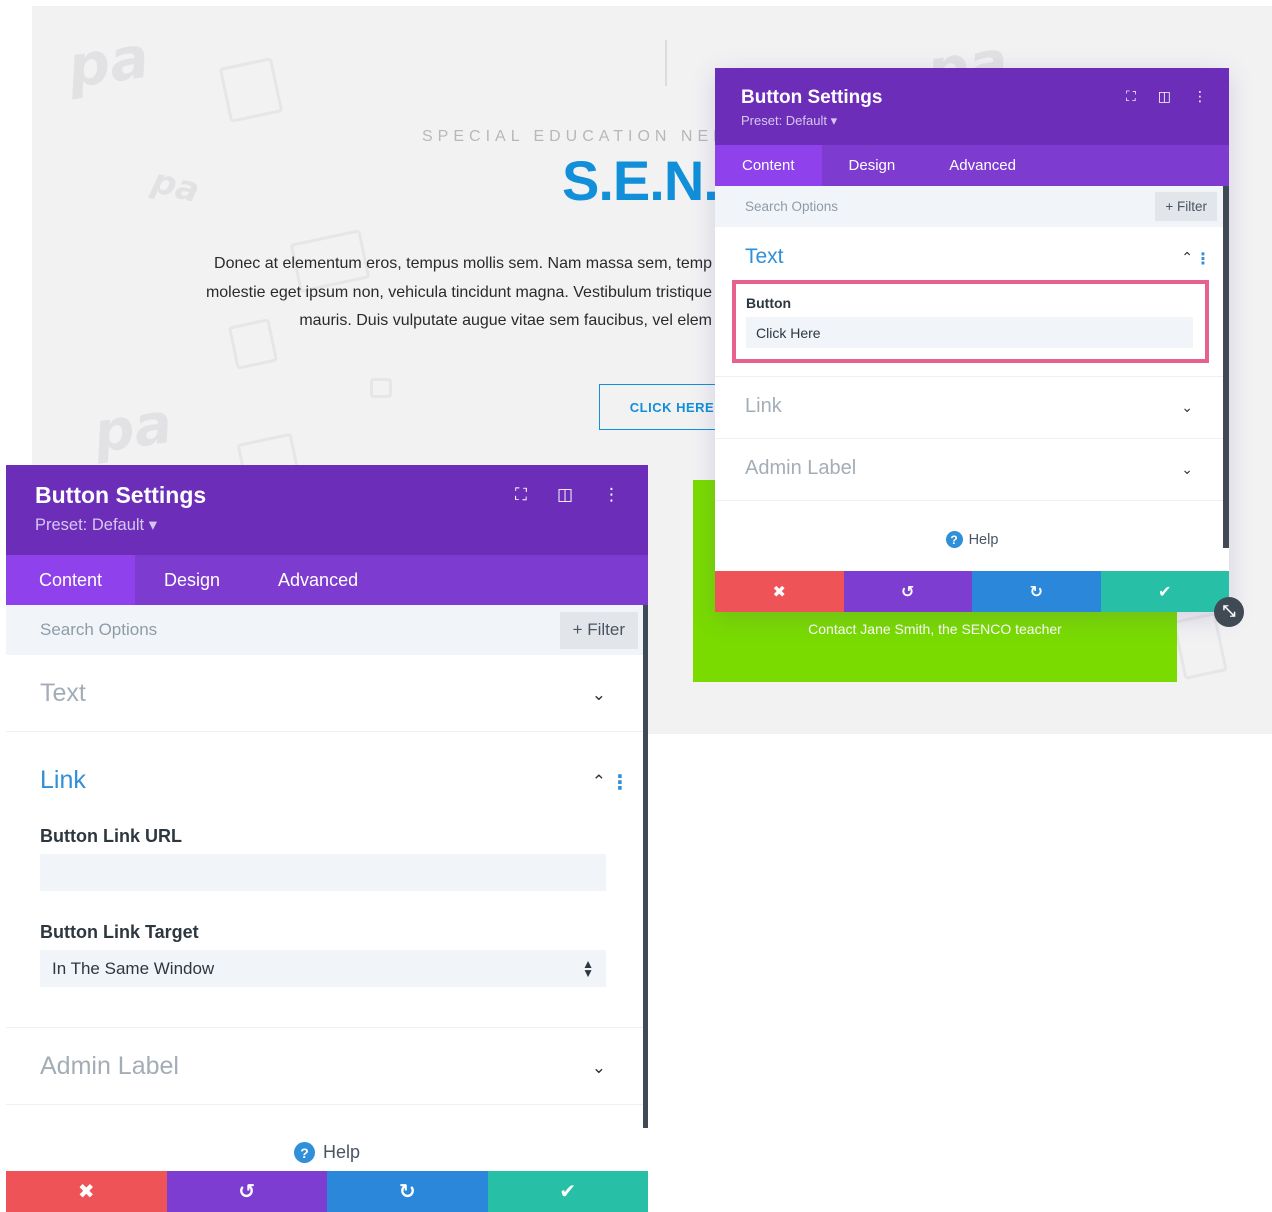 The image size is (1272, 1212). What do you see at coordinates (119, 932) in the screenshot?
I see `button-link-target-label: Button Link Target` at bounding box center [119, 932].